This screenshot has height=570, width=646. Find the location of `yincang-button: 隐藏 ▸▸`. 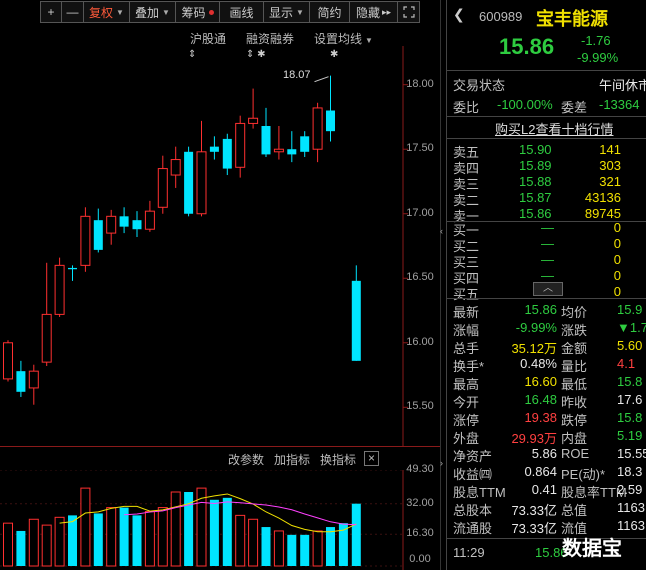

yincang-button: 隐藏 ▸▸ is located at coordinates (374, 12).